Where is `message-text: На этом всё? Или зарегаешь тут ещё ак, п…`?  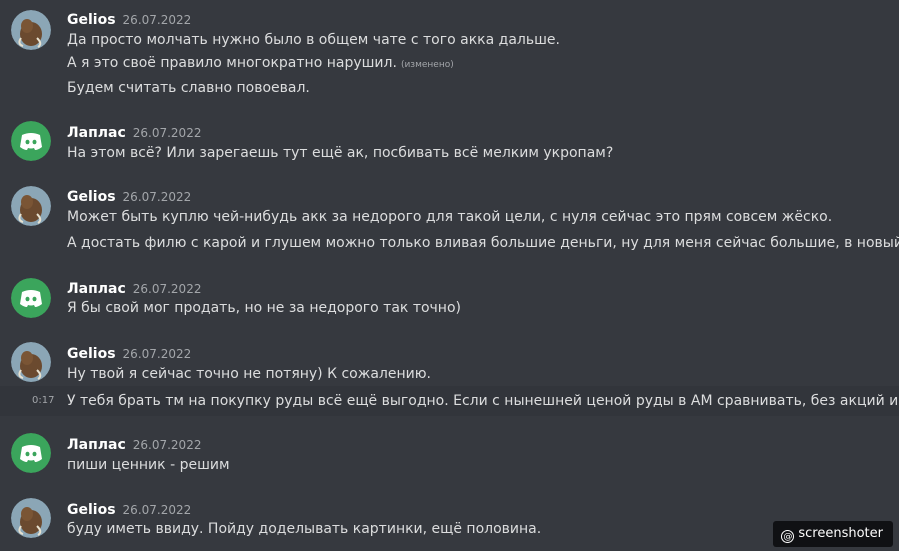 message-text: На этом всё? Или зарегаешь тут ещё ак, п… is located at coordinates (340, 153).